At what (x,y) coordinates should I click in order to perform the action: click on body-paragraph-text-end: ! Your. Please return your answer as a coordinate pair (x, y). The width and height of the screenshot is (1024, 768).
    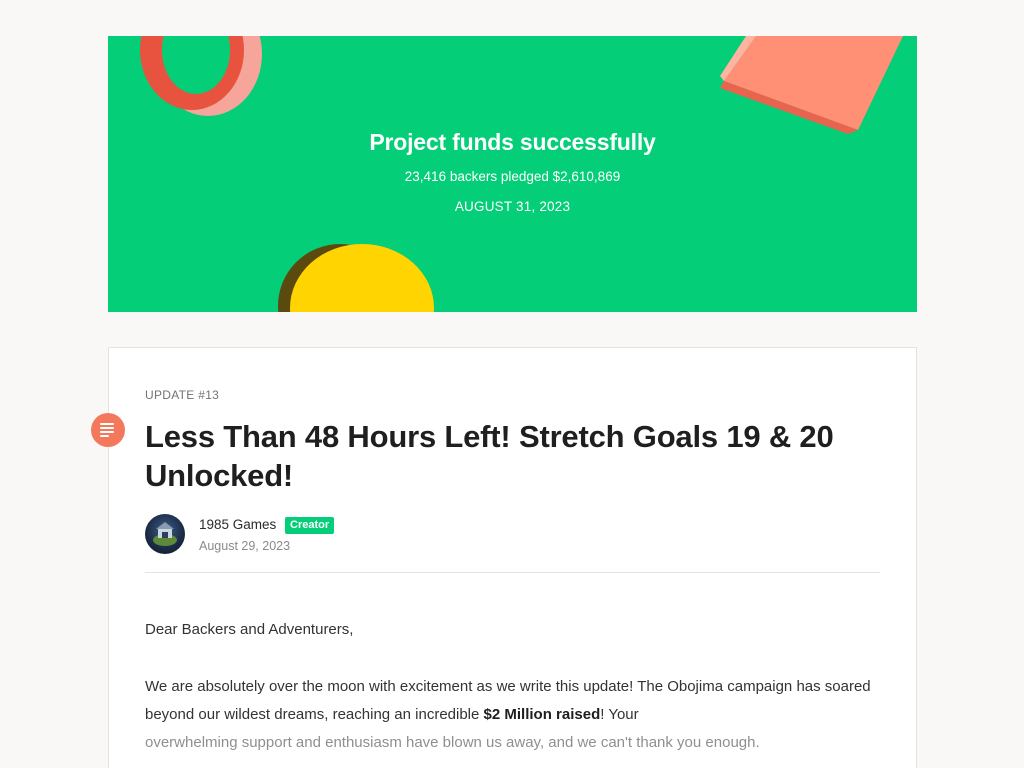
    Looking at the image, I should click on (619, 714).